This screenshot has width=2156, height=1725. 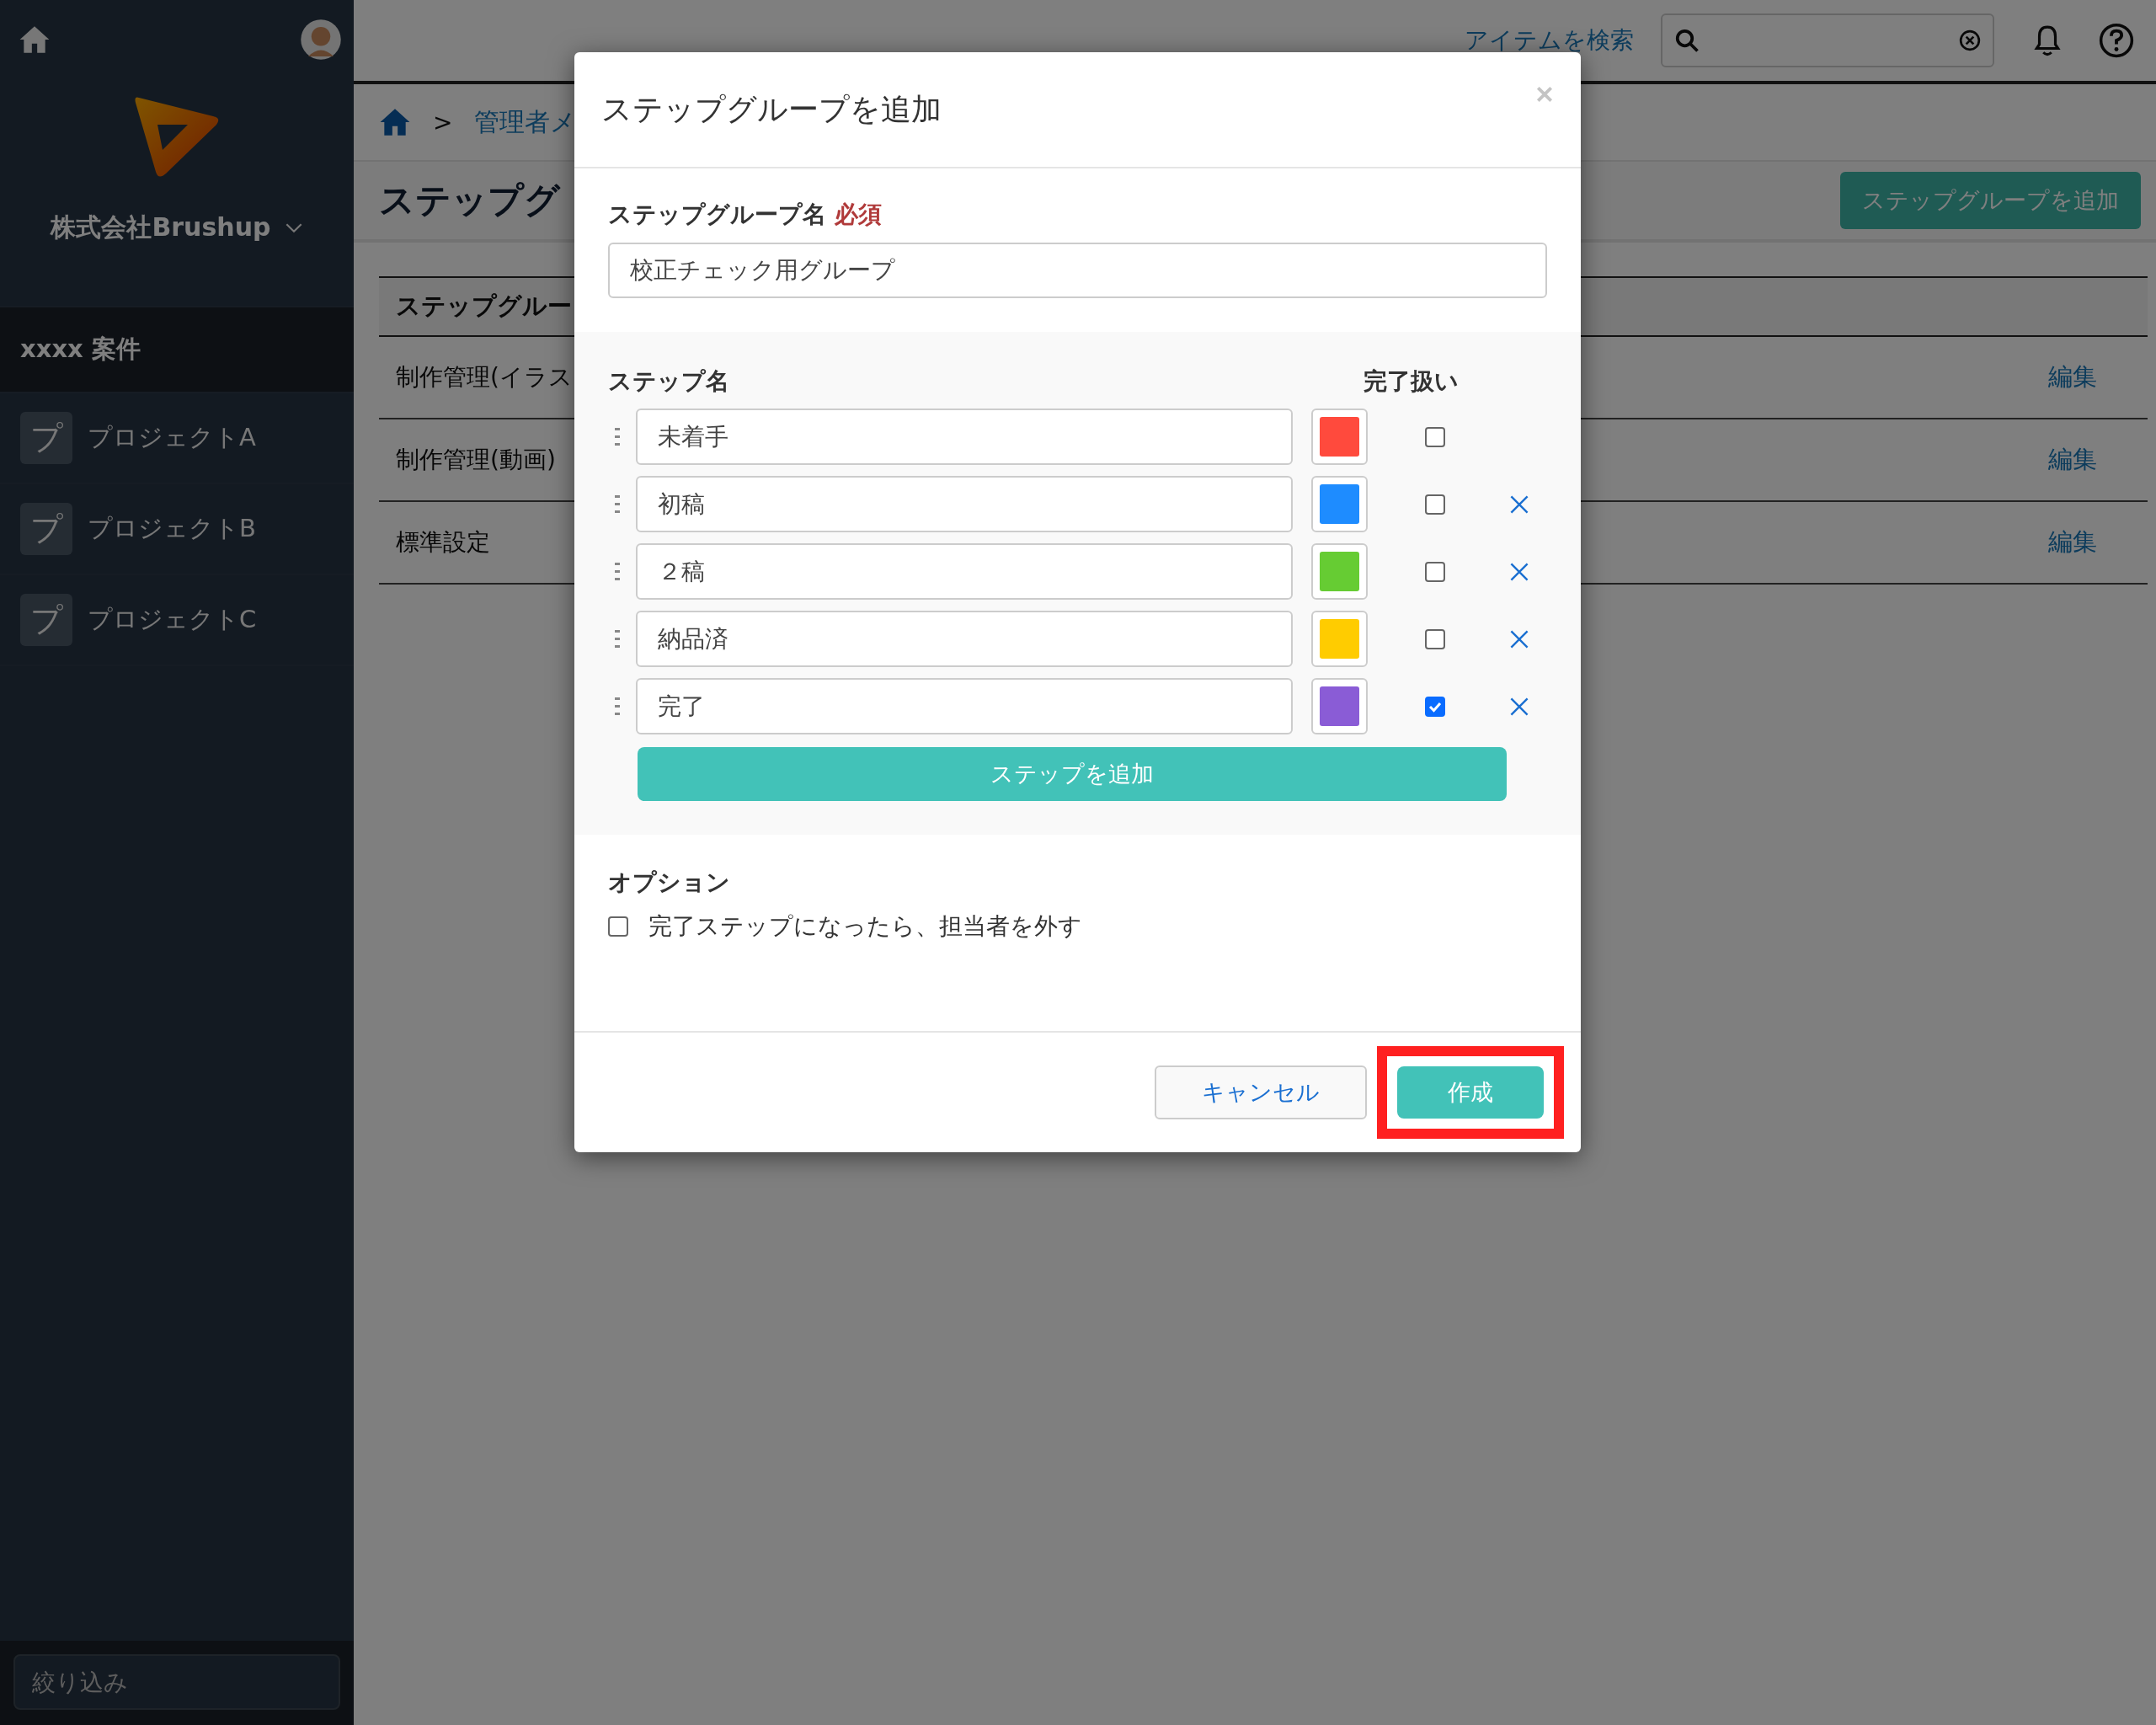 I want to click on search-icon, so click(x=1687, y=40).